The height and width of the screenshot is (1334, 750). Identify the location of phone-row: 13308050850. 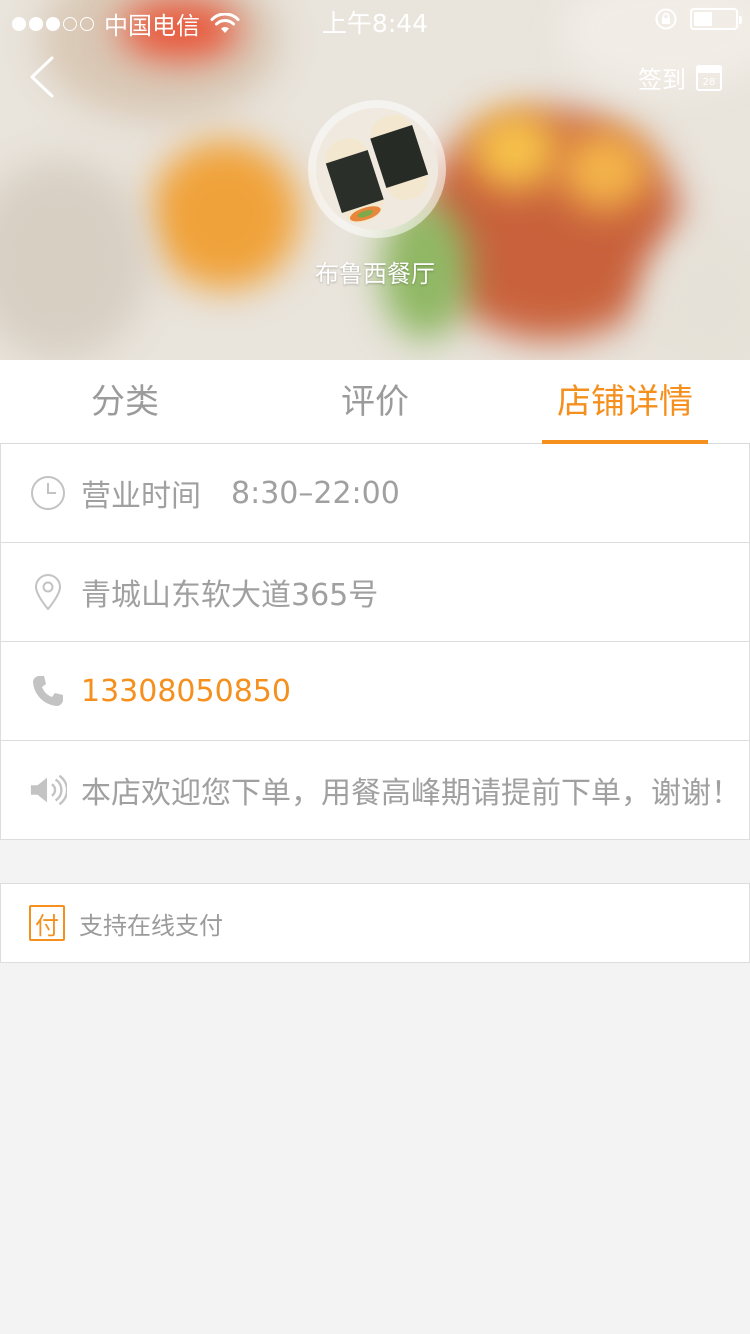
(375, 691).